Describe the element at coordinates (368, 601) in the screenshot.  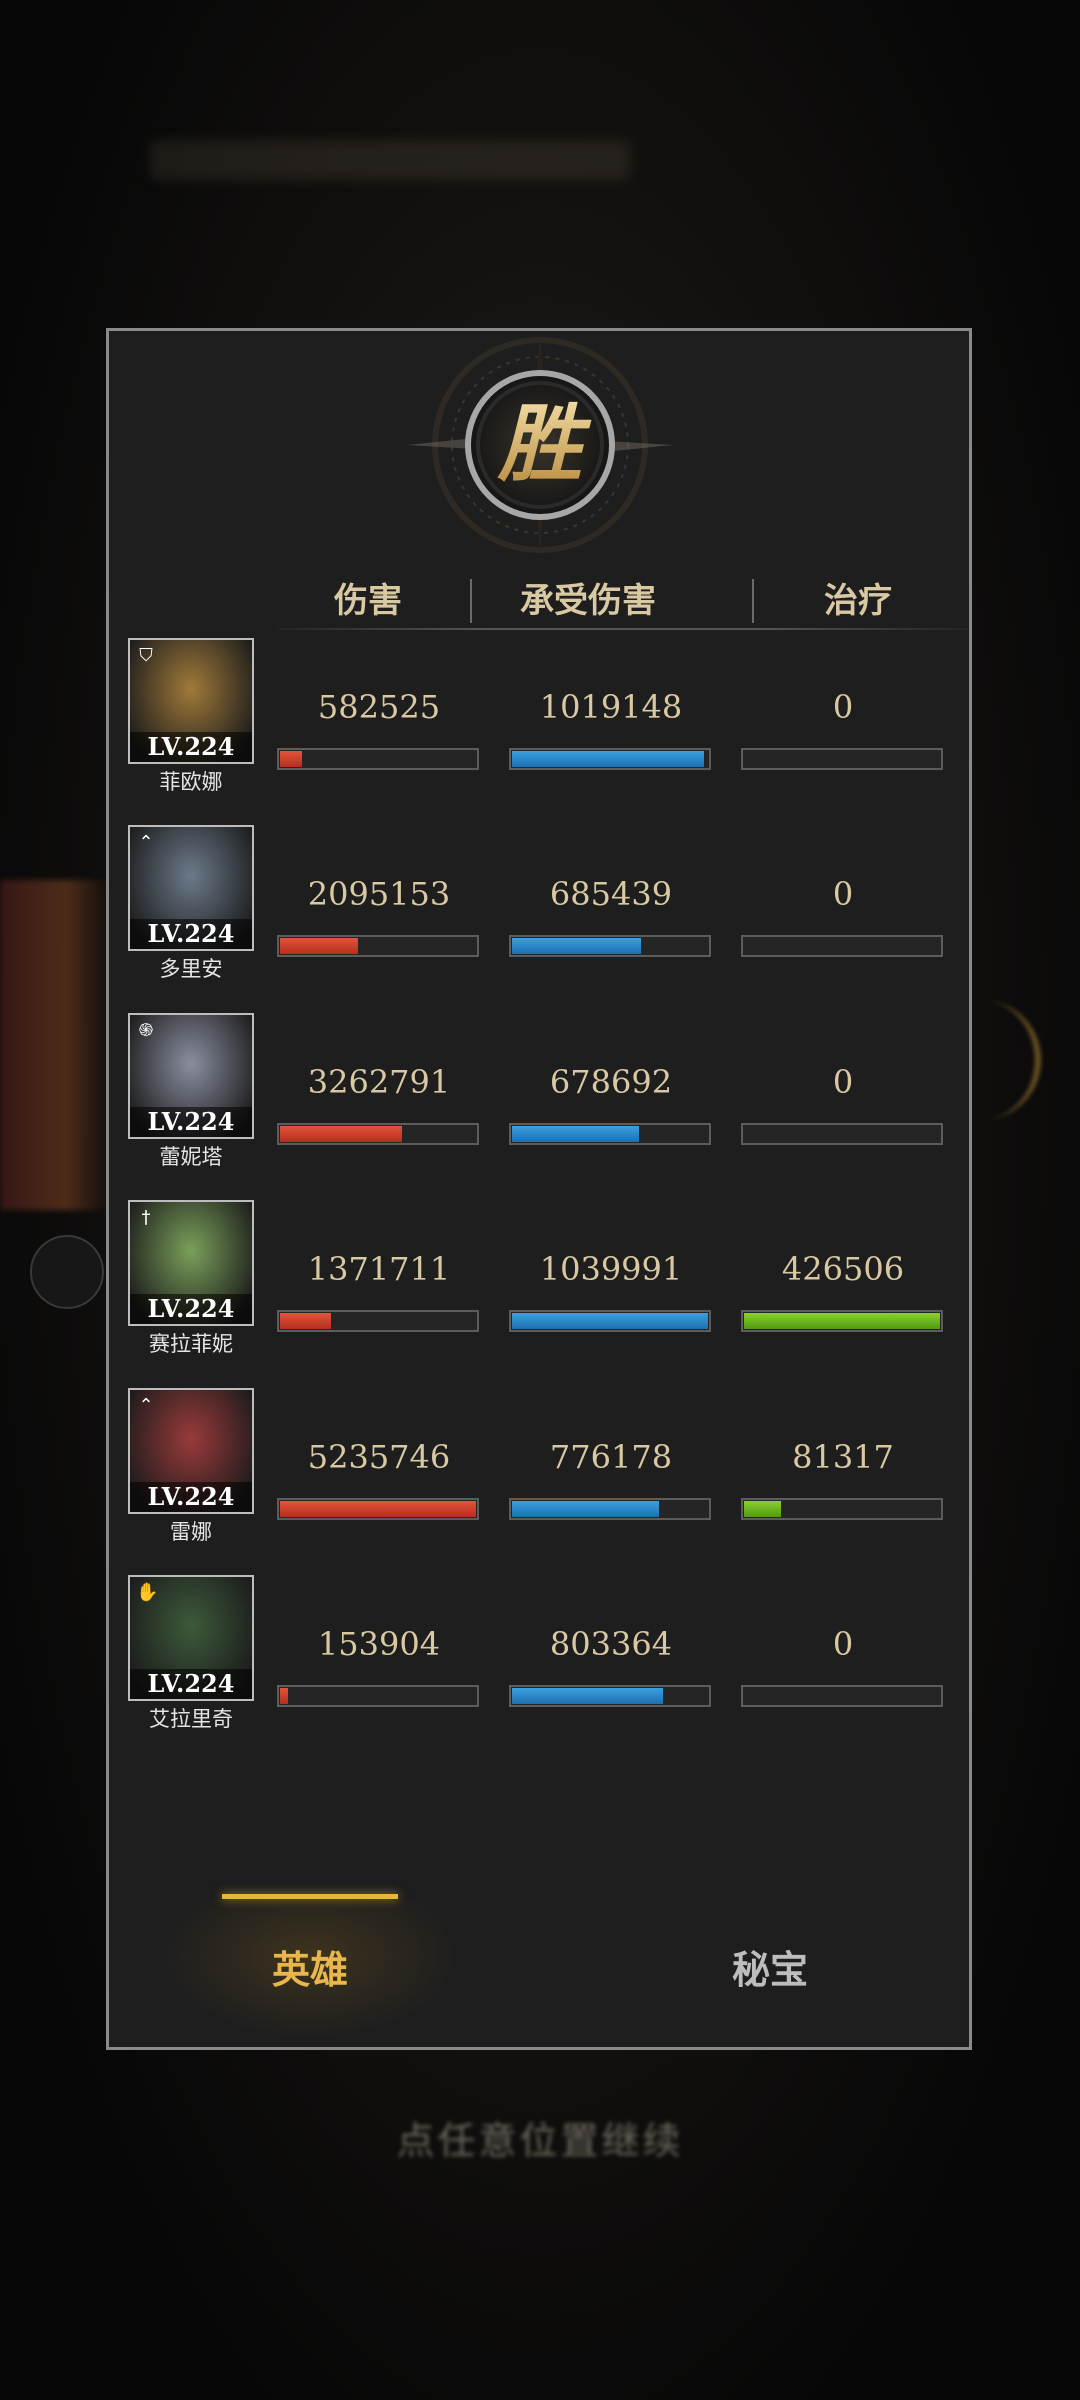
I see `header-damage: 伤害` at that location.